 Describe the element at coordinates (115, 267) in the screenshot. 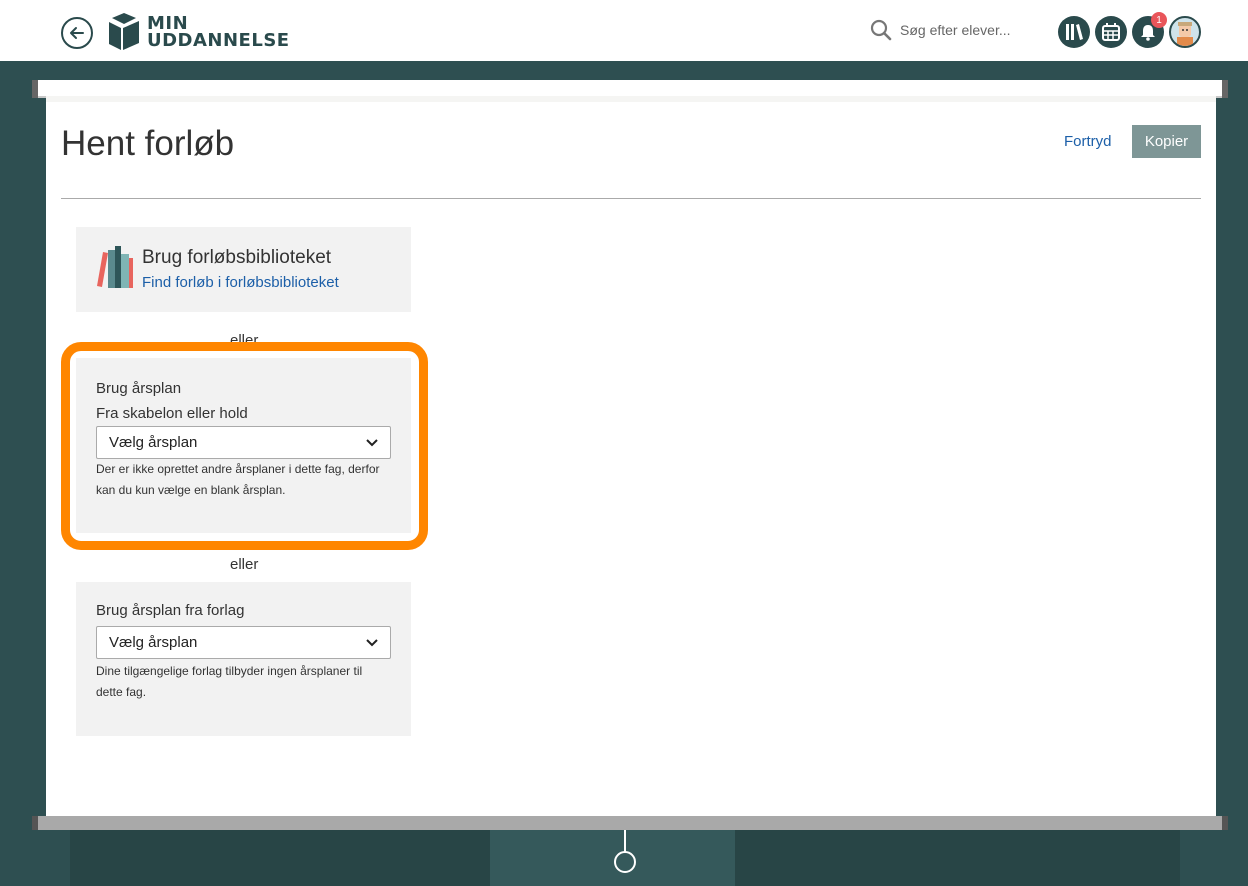

I see `books-icon` at that location.